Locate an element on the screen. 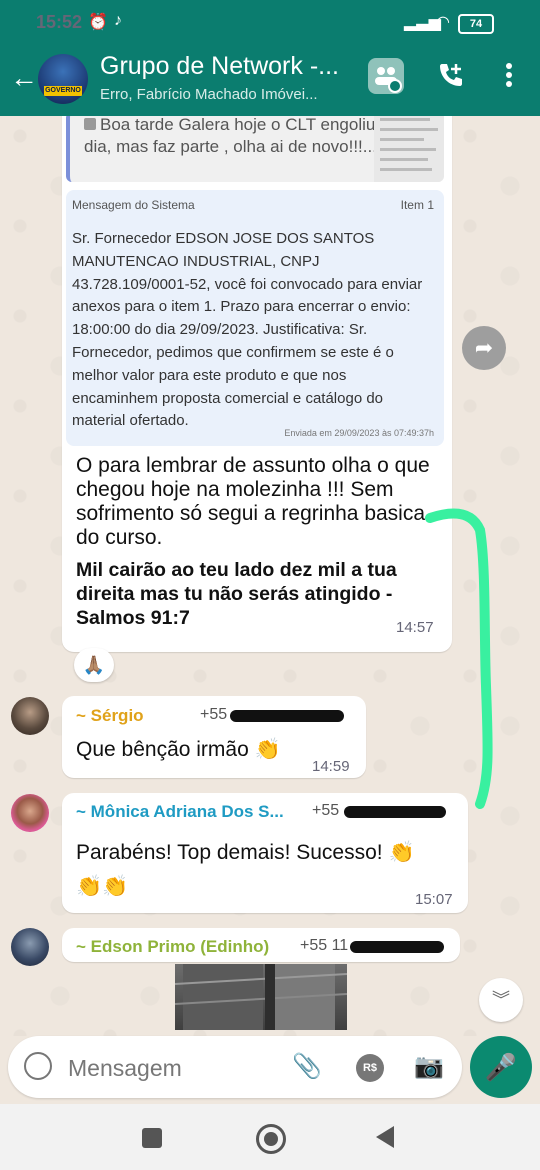 The image size is (540, 1170). reaction-badge: 🙏🏽 is located at coordinates (94, 665).